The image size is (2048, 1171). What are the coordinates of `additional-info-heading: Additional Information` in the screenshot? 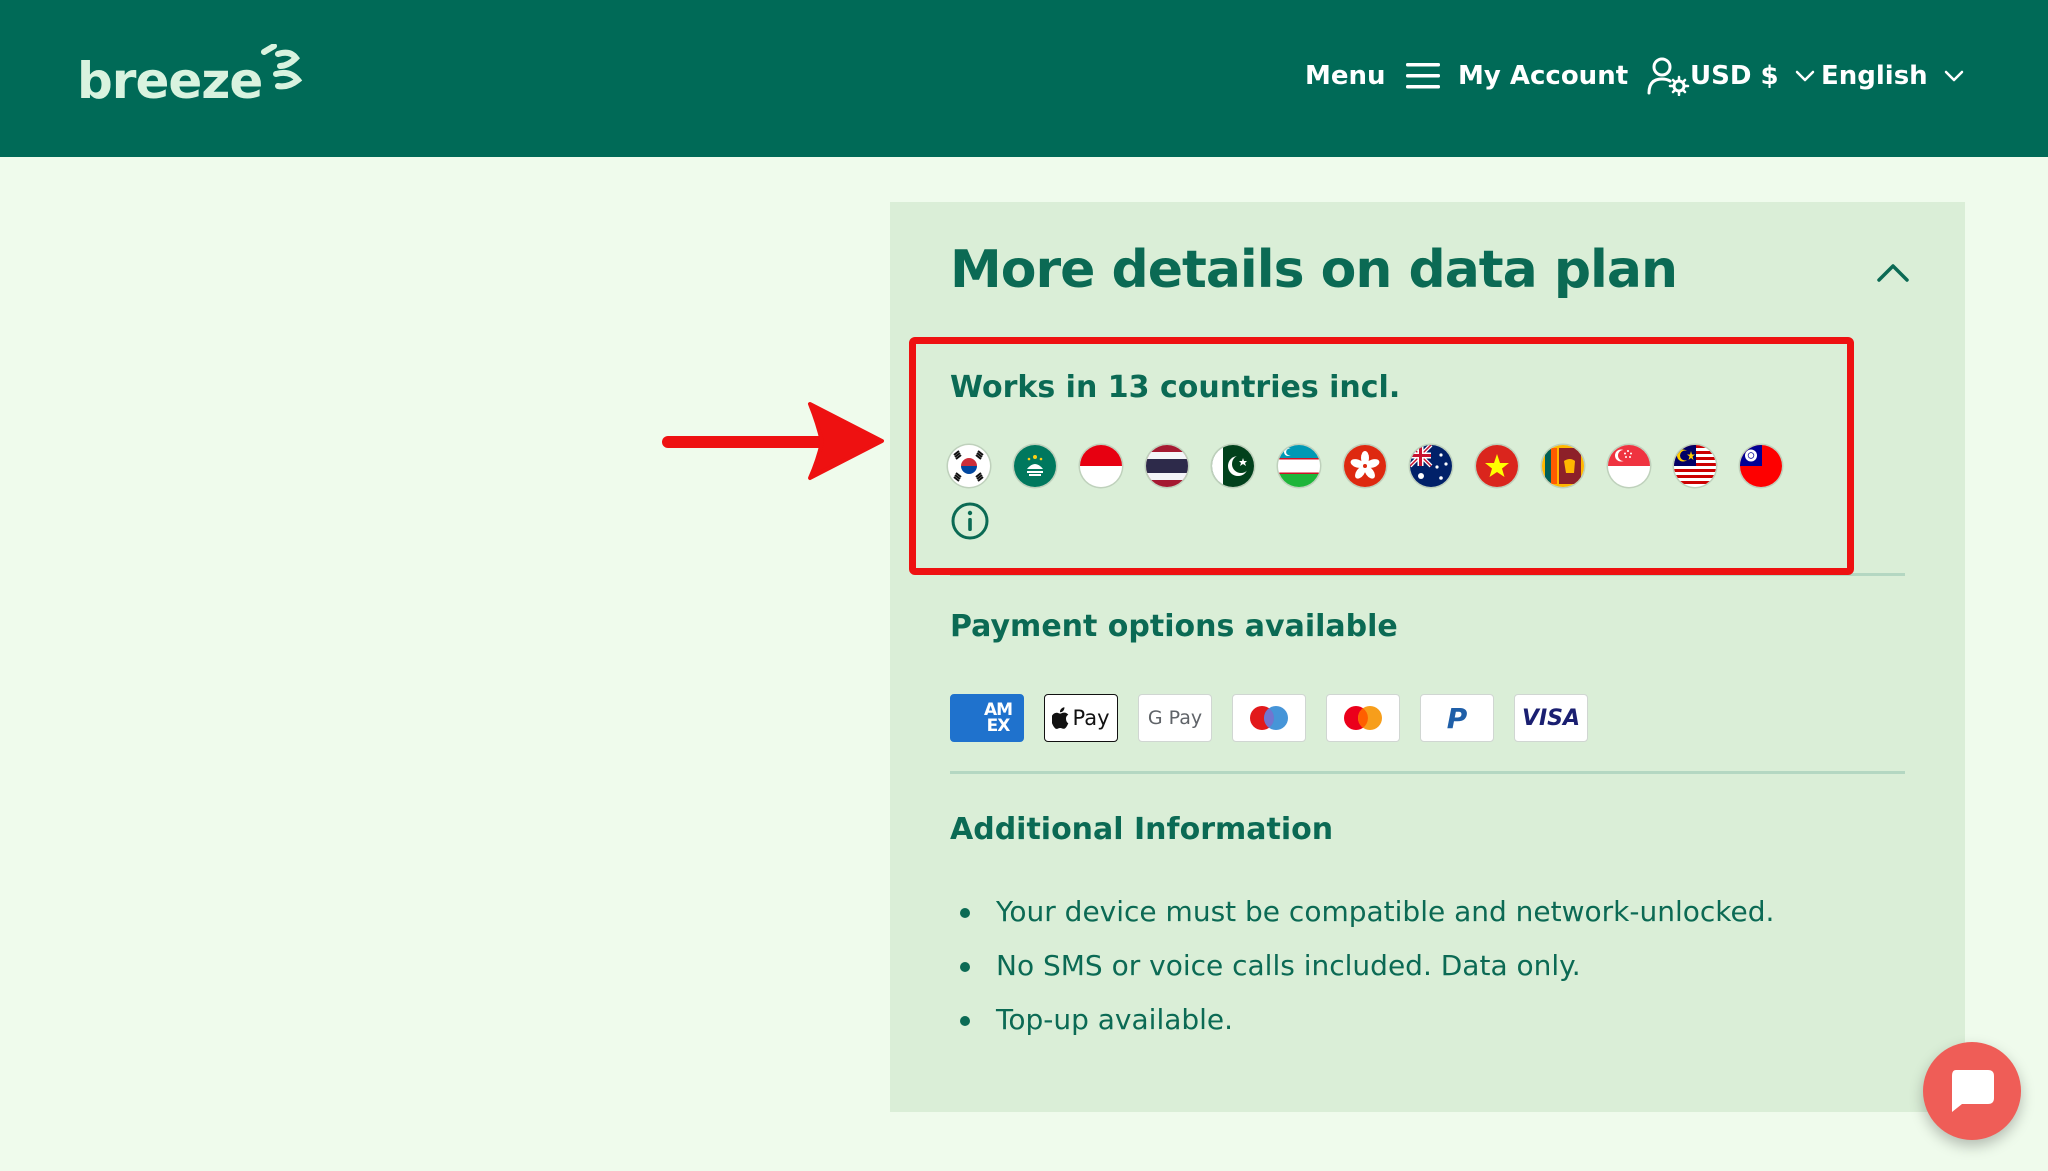 It's located at (1142, 829).